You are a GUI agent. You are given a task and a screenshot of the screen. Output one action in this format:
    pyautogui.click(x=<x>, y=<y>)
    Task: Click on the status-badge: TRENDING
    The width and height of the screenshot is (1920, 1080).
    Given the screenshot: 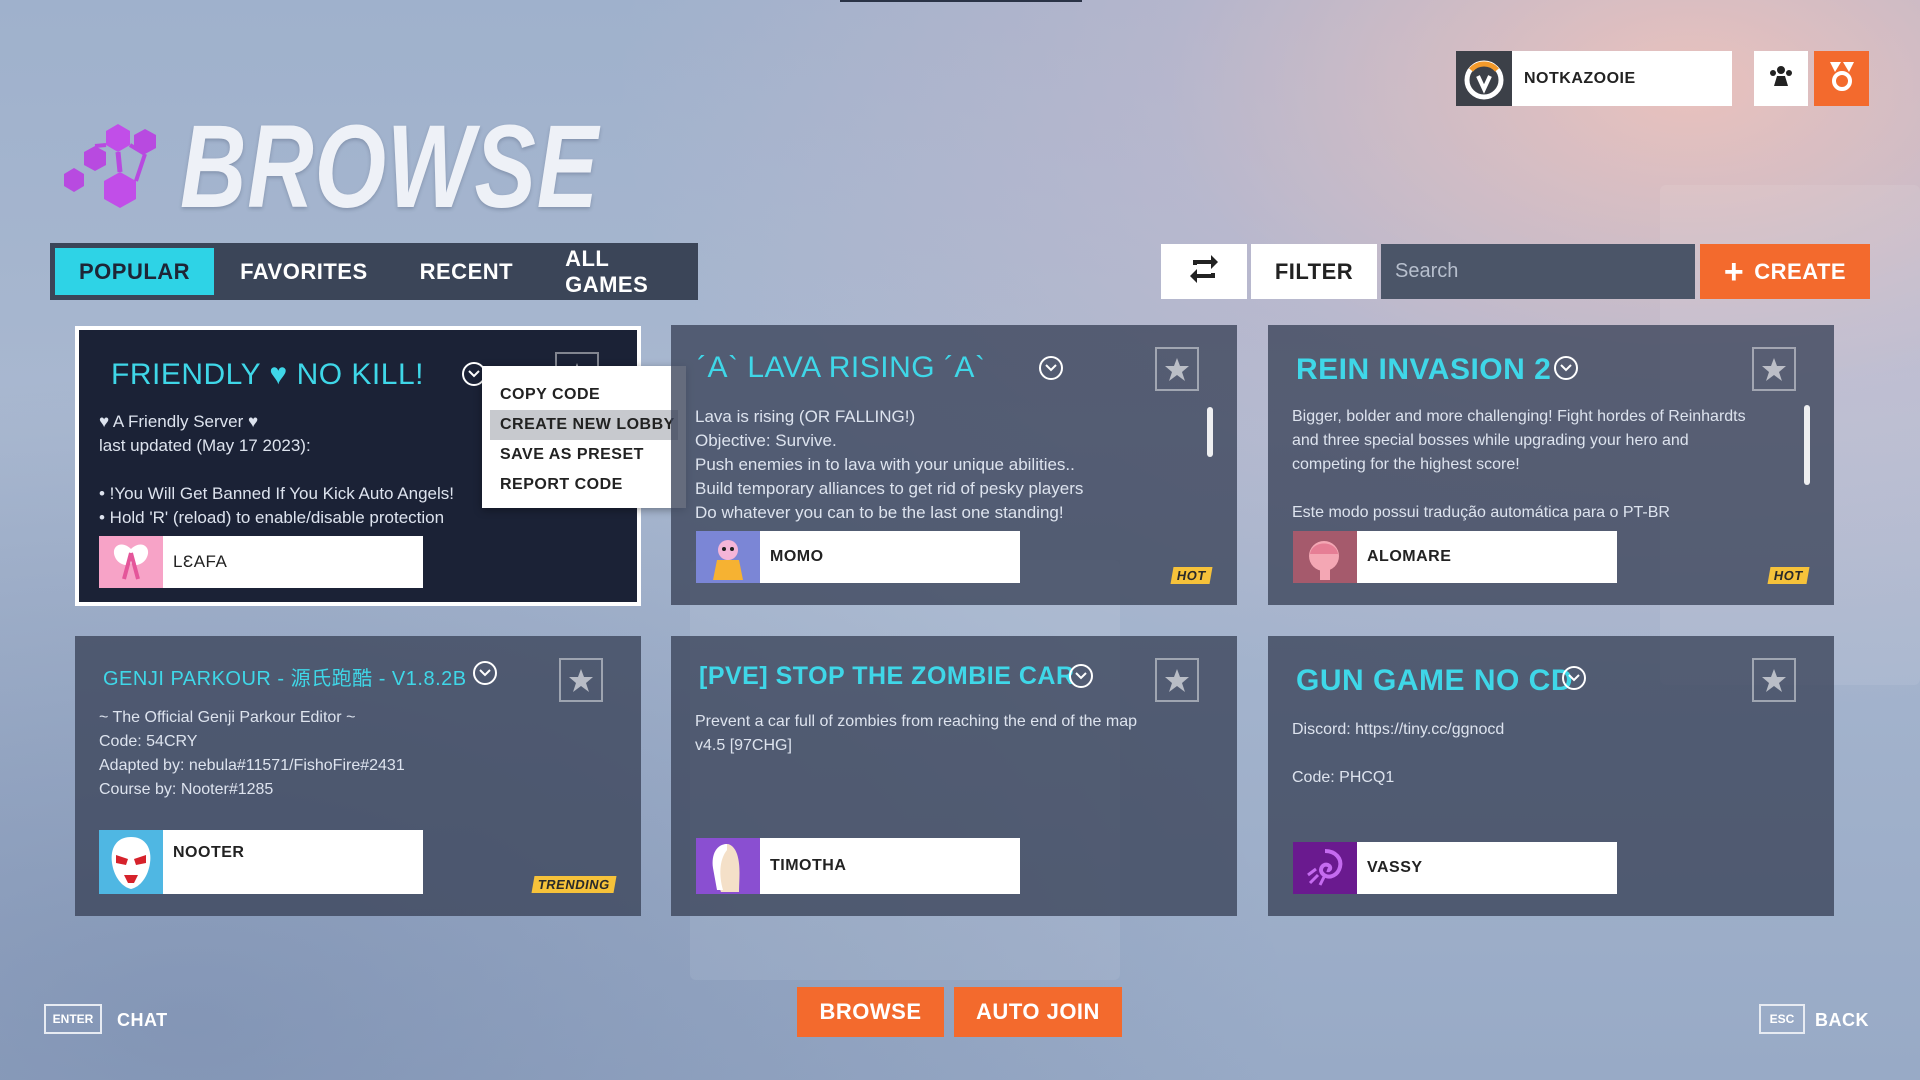 What is the action you would take?
    pyautogui.click(x=574, y=884)
    